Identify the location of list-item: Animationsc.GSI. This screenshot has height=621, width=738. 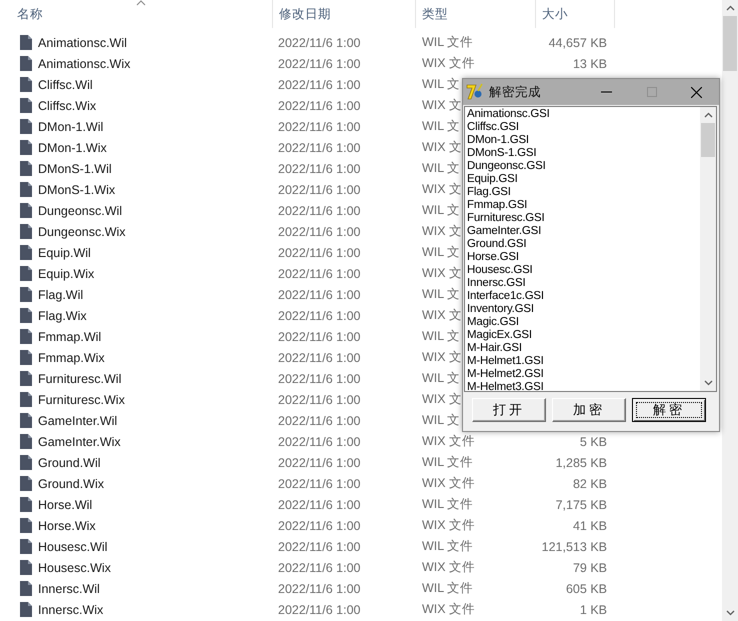
(583, 114).